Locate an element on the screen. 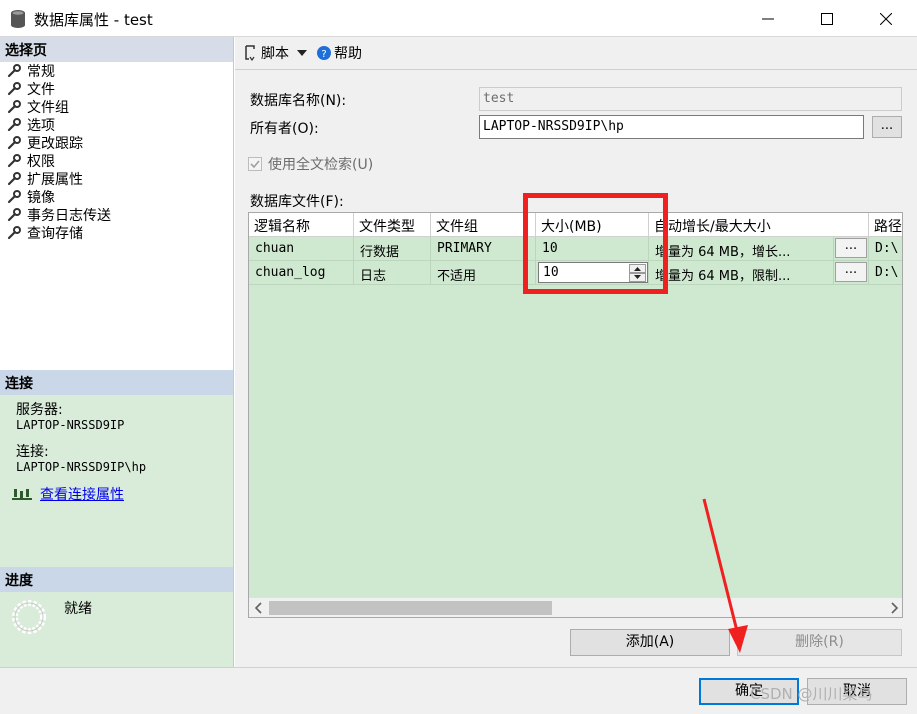 The height and width of the screenshot is (714, 917). help-button: ? 帮助 is located at coordinates (339, 53).